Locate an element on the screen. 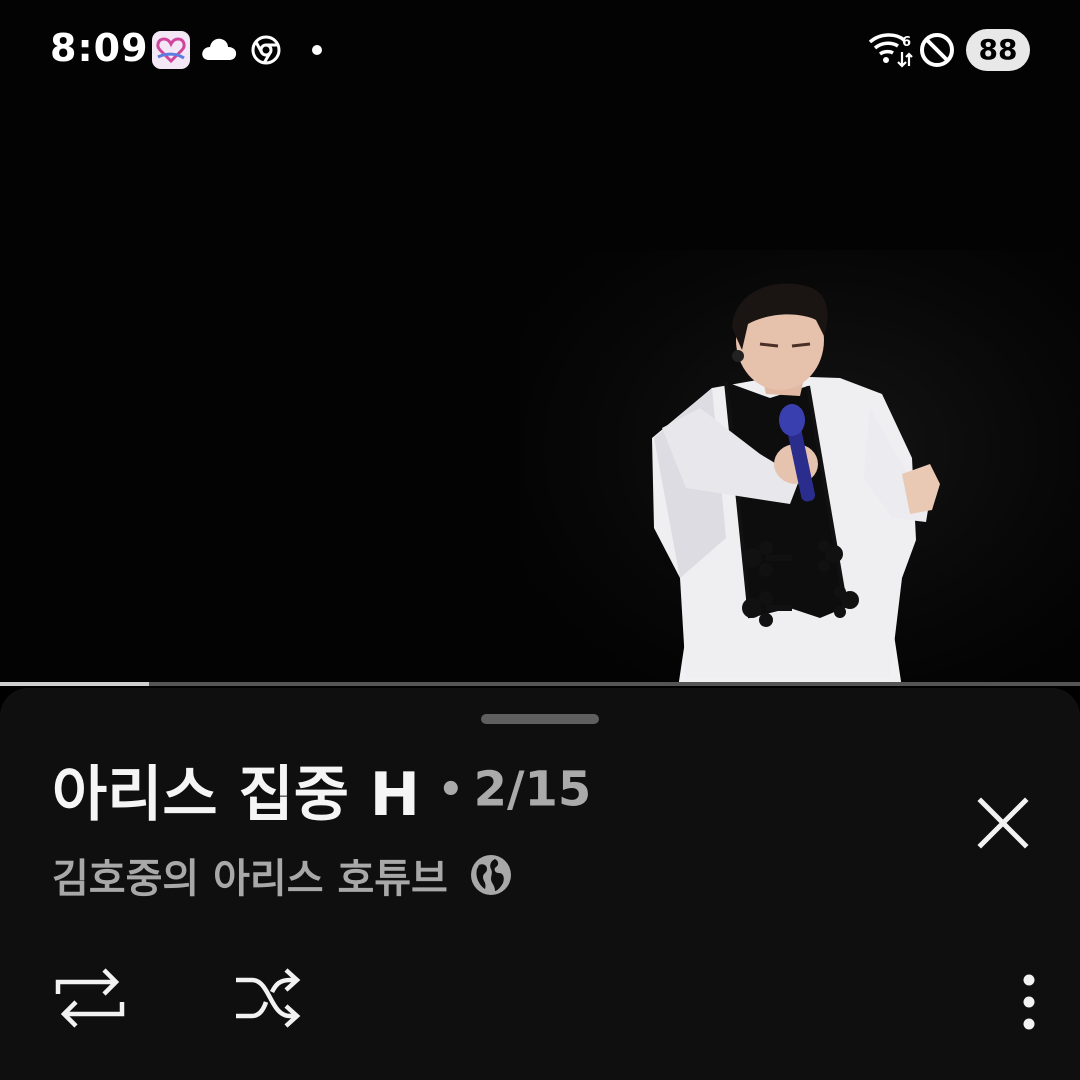 The image size is (1080, 1080). status-time: 8:09 is located at coordinates (99, 48).